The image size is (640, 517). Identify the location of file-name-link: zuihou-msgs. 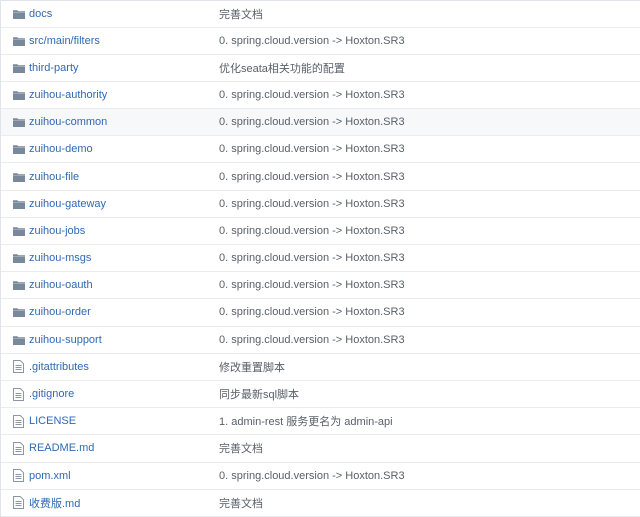
(124, 258).